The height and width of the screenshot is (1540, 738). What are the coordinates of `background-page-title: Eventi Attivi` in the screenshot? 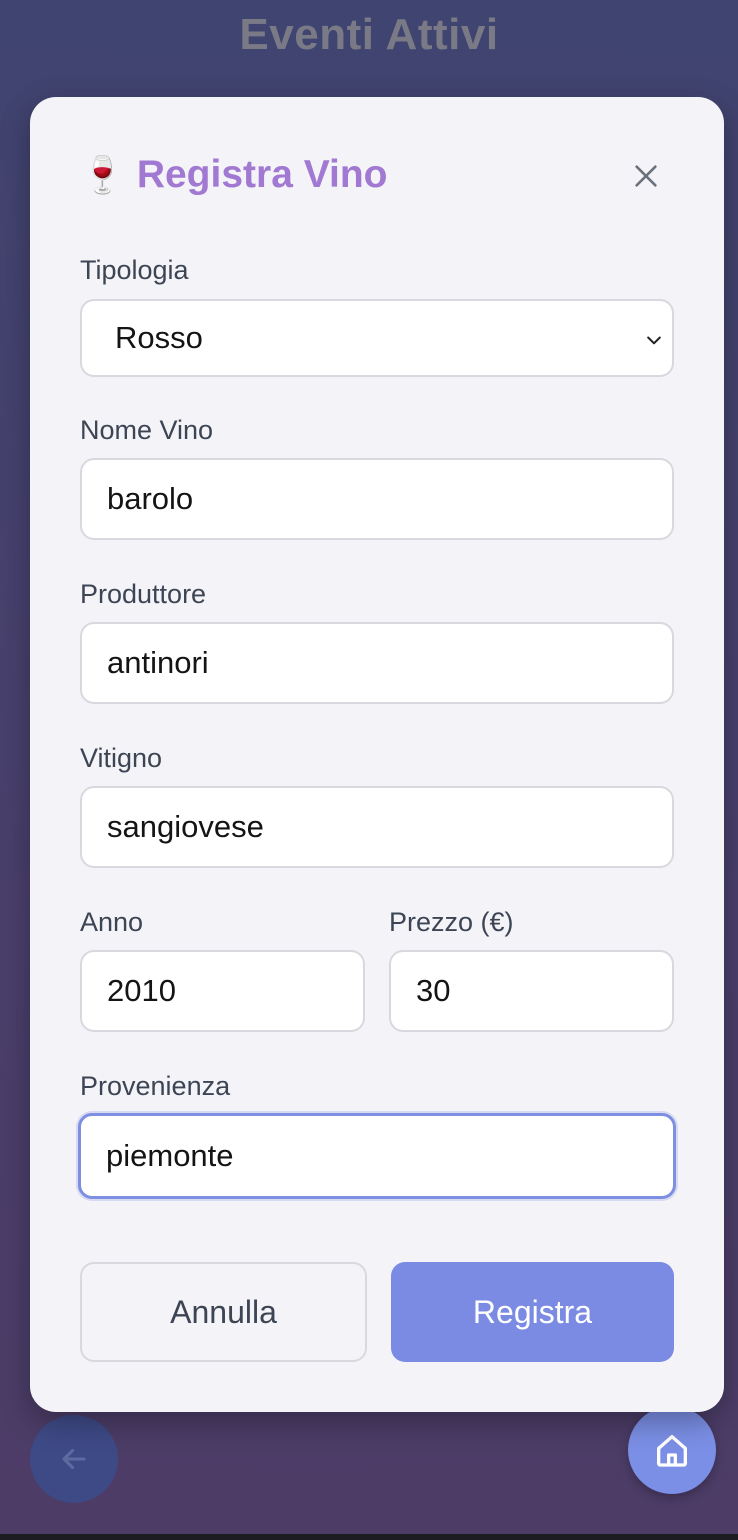 It's located at (369, 34).